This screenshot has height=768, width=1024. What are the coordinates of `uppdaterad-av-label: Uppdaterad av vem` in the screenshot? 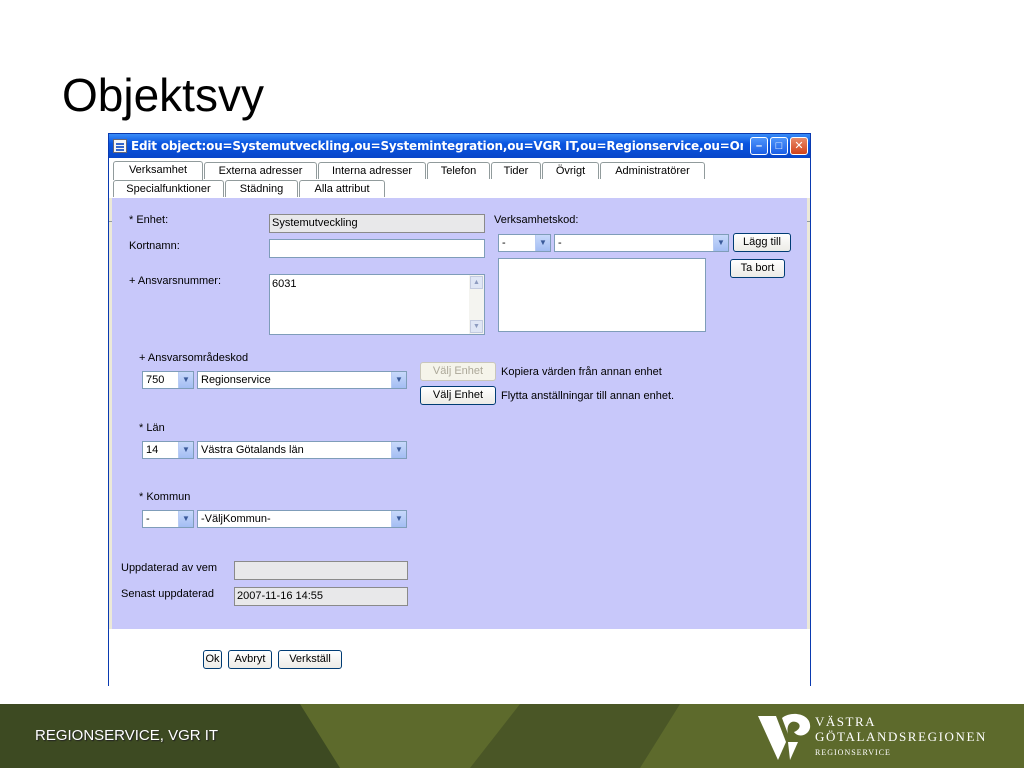 It's located at (169, 568).